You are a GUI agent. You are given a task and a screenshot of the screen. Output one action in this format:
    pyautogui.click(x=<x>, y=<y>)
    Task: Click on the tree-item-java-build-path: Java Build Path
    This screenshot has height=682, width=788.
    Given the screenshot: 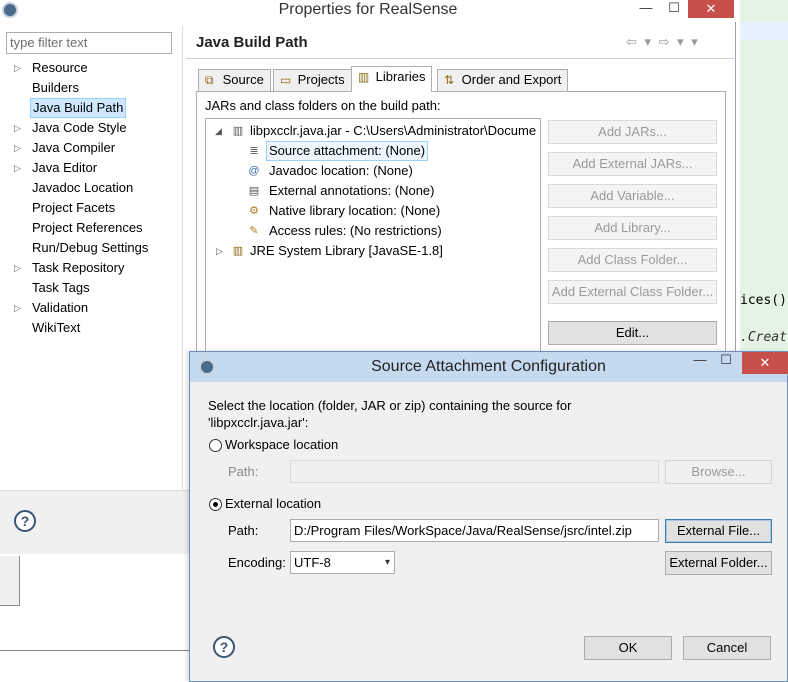 What is the action you would take?
    pyautogui.click(x=91, y=108)
    